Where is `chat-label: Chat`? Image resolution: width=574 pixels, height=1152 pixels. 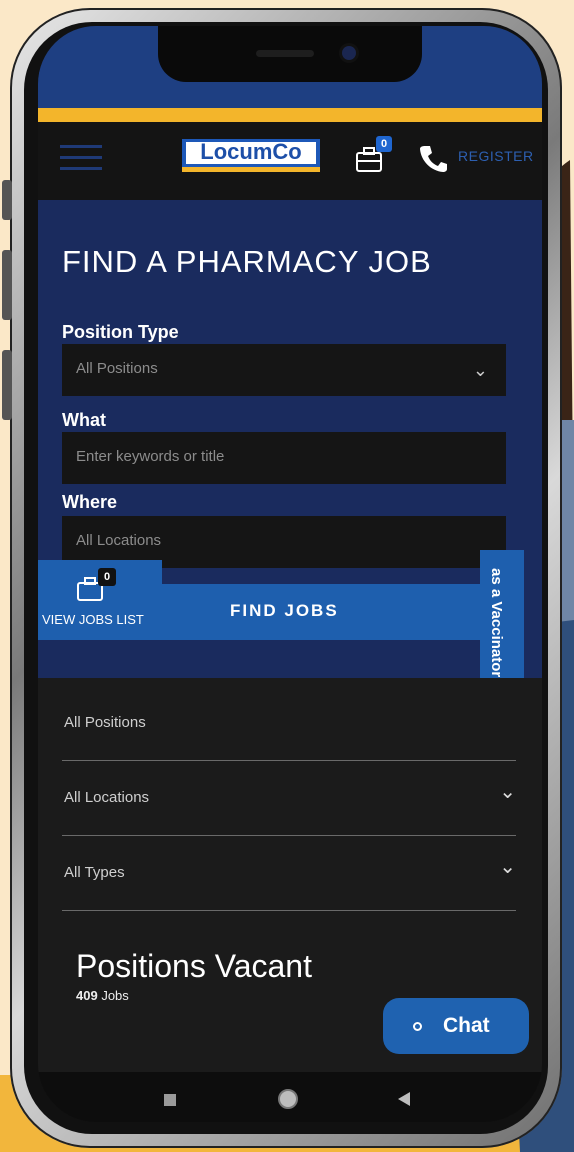 chat-label: Chat is located at coordinates (466, 1025).